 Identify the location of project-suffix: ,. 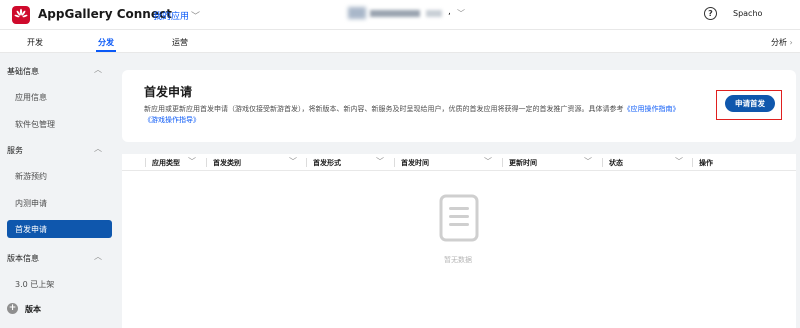
(449, 12).